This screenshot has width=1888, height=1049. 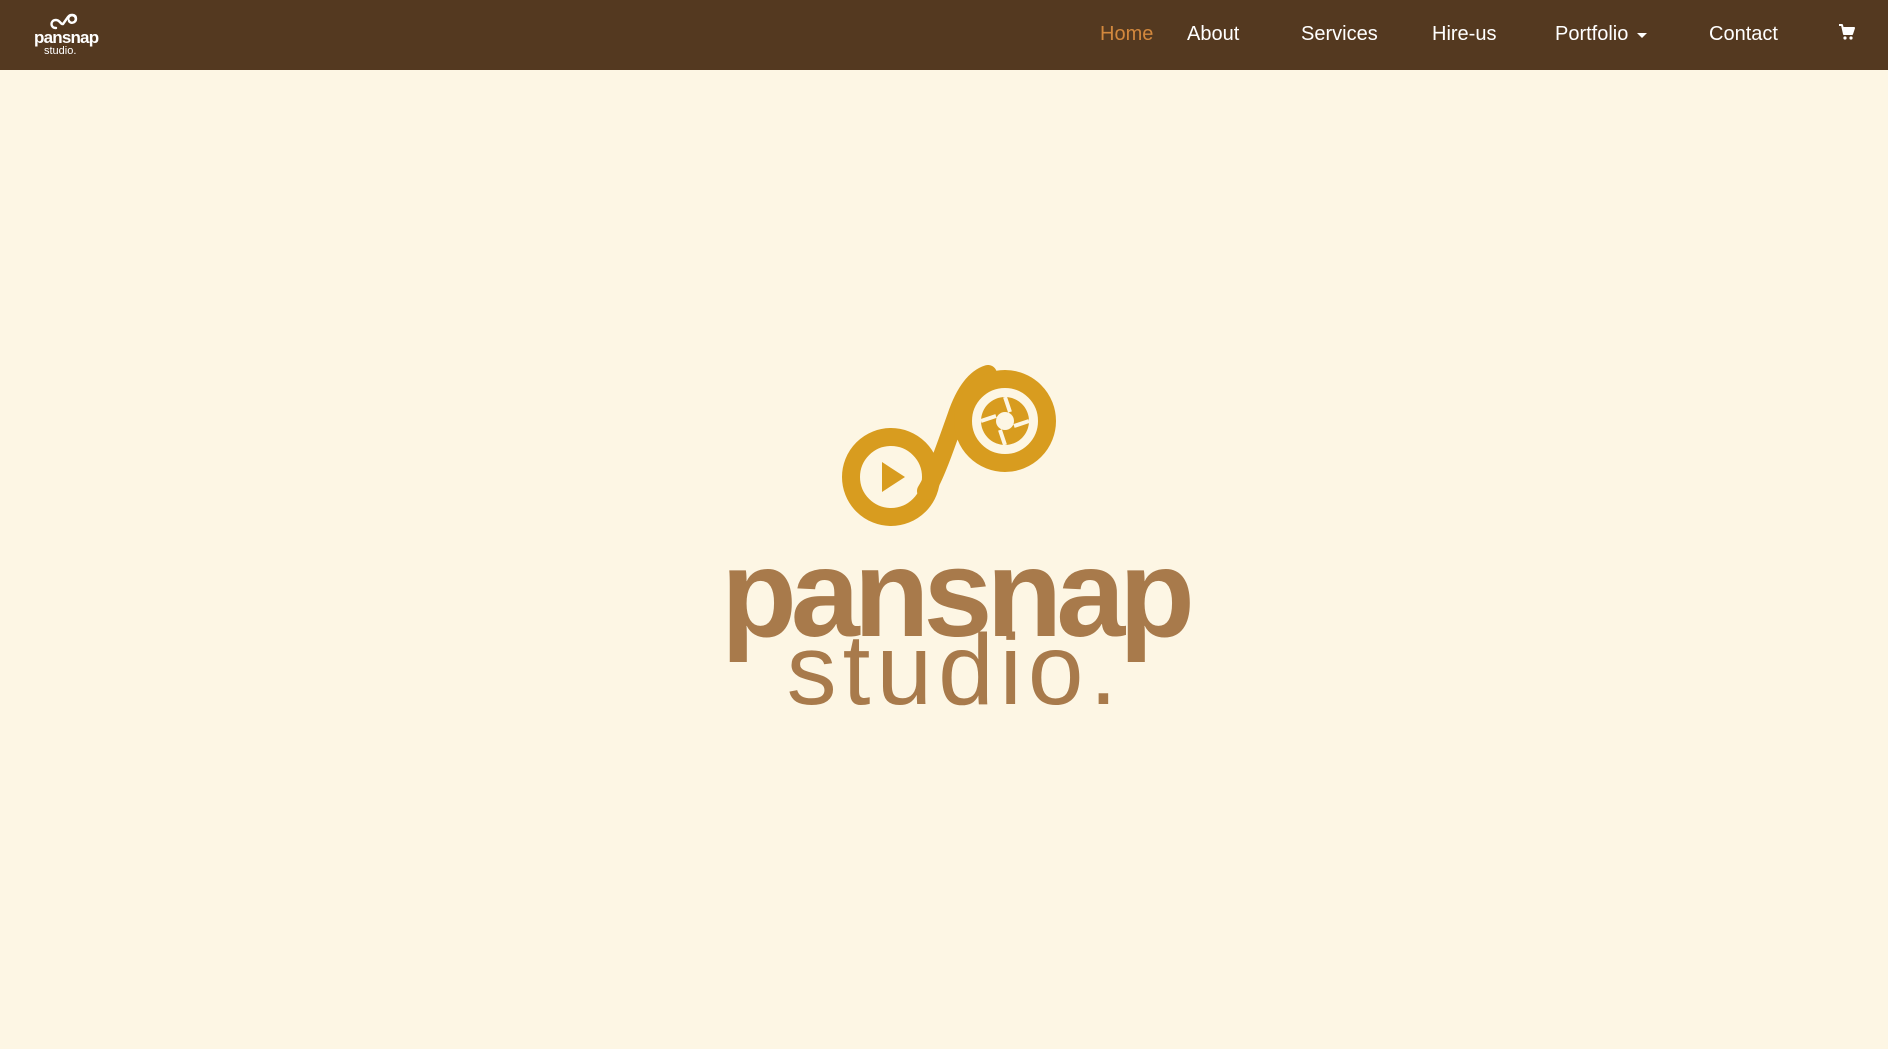 What do you see at coordinates (1743, 34) in the screenshot?
I see `nav-contact: Contact` at bounding box center [1743, 34].